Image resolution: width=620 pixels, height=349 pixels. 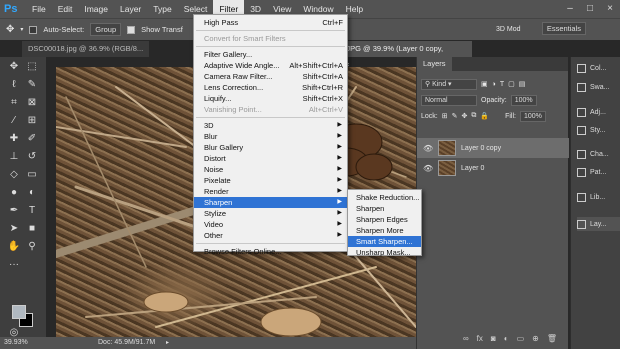 What do you see at coordinates (21, 29) in the screenshot?
I see `chevron-down-icon: ▾` at bounding box center [21, 29].